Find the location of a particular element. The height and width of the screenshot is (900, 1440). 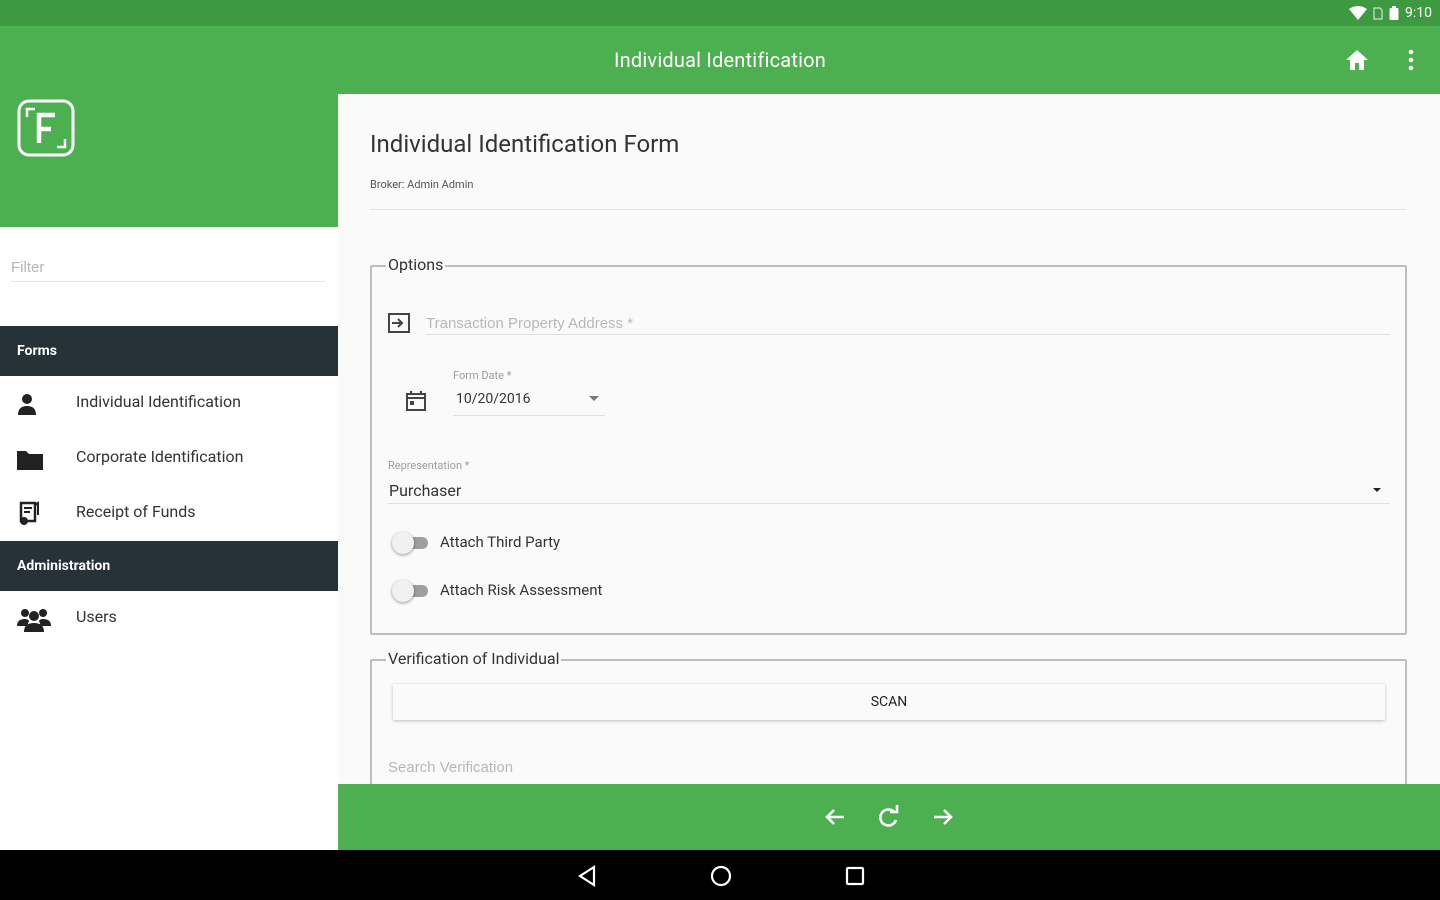

system-recents-button is located at coordinates (855, 876).